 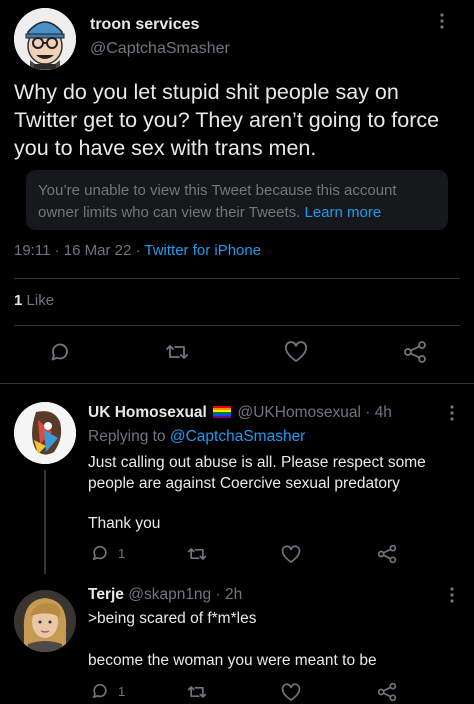 I want to click on reply-1-header: UK Homosexual @UKHomosexual · 4h, so click(x=240, y=413).